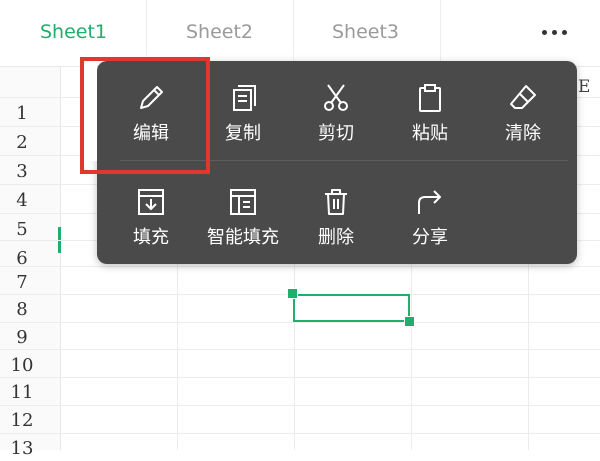  I want to click on copy-icon, so click(244, 98).